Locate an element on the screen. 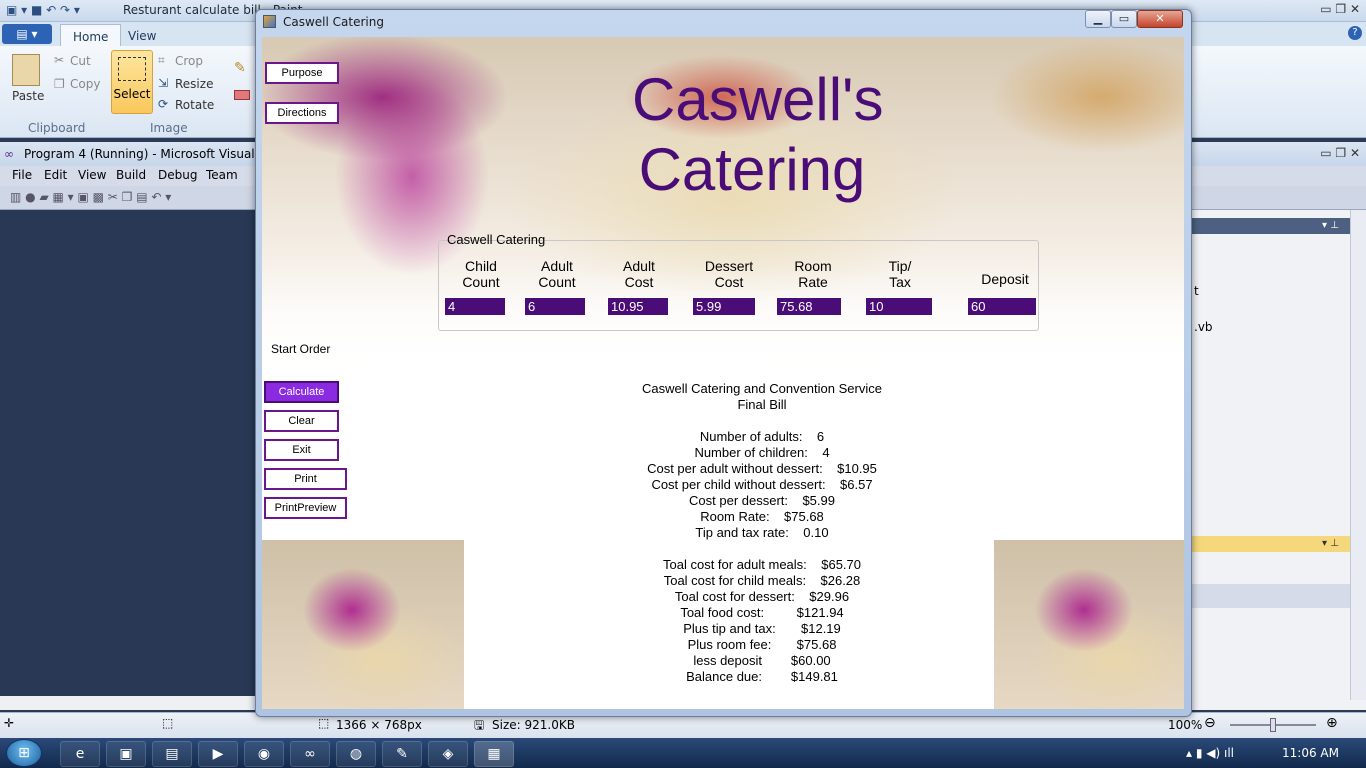 This screenshot has width=1366, height=768. bill-line: Number of adults: 6 is located at coordinates (762, 436).